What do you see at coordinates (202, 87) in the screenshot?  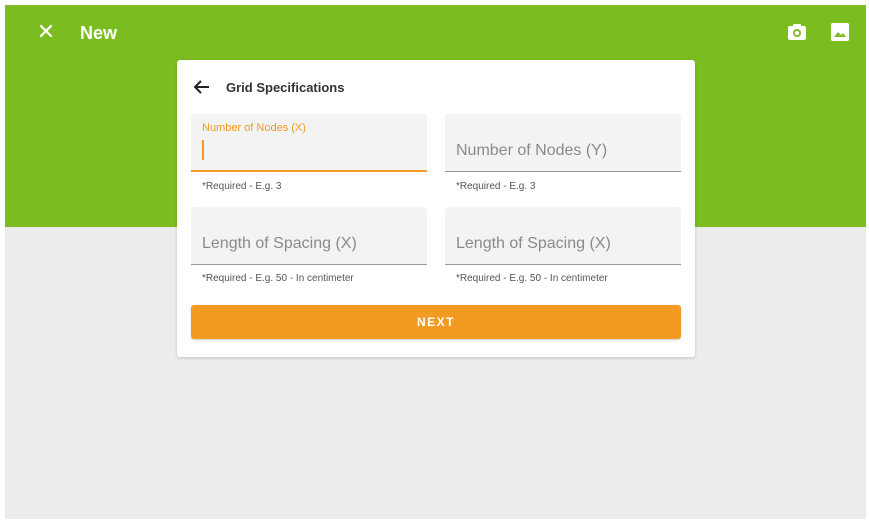 I see `back-arrow-icon` at bounding box center [202, 87].